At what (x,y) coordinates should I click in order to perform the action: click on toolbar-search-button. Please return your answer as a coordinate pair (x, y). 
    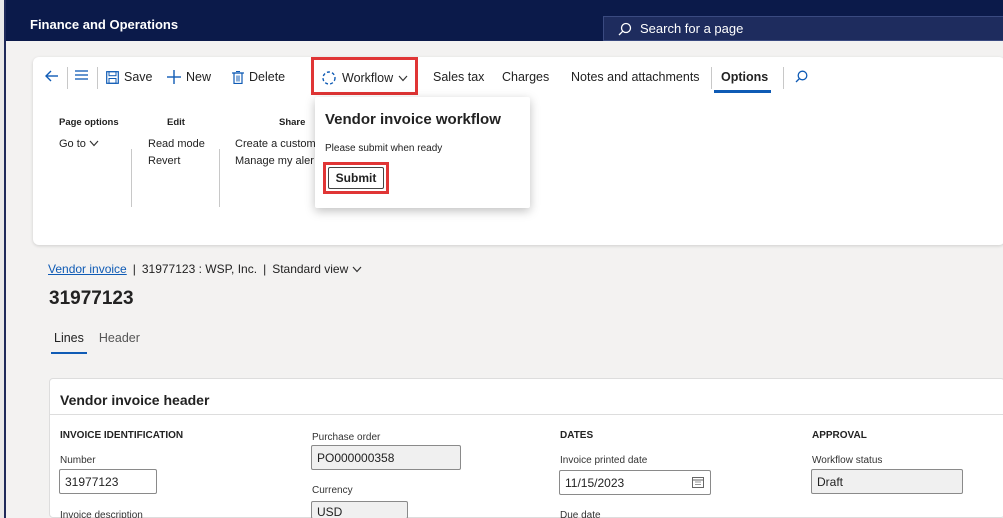
    Looking at the image, I should click on (801, 76).